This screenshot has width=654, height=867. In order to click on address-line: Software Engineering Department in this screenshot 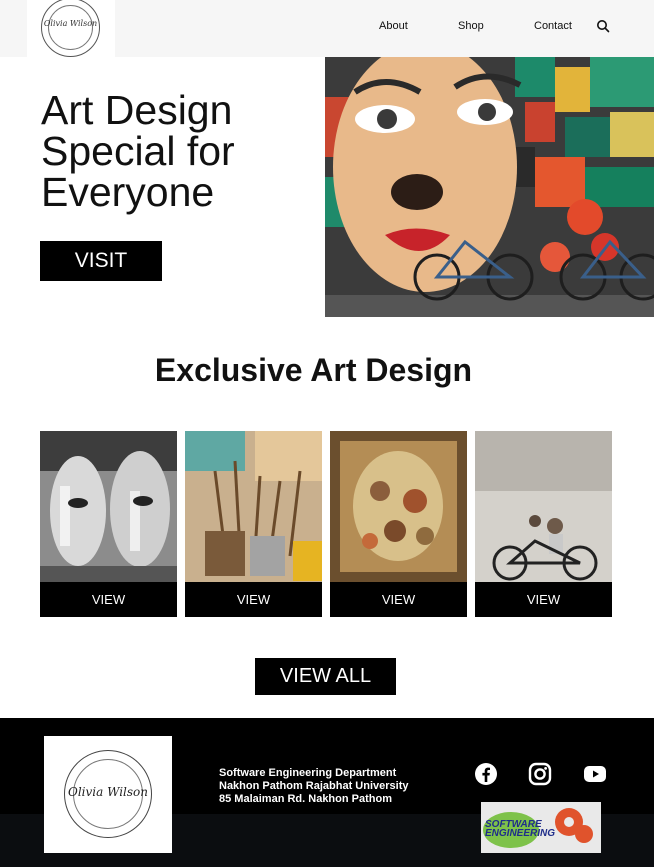, I will do `click(308, 773)`.